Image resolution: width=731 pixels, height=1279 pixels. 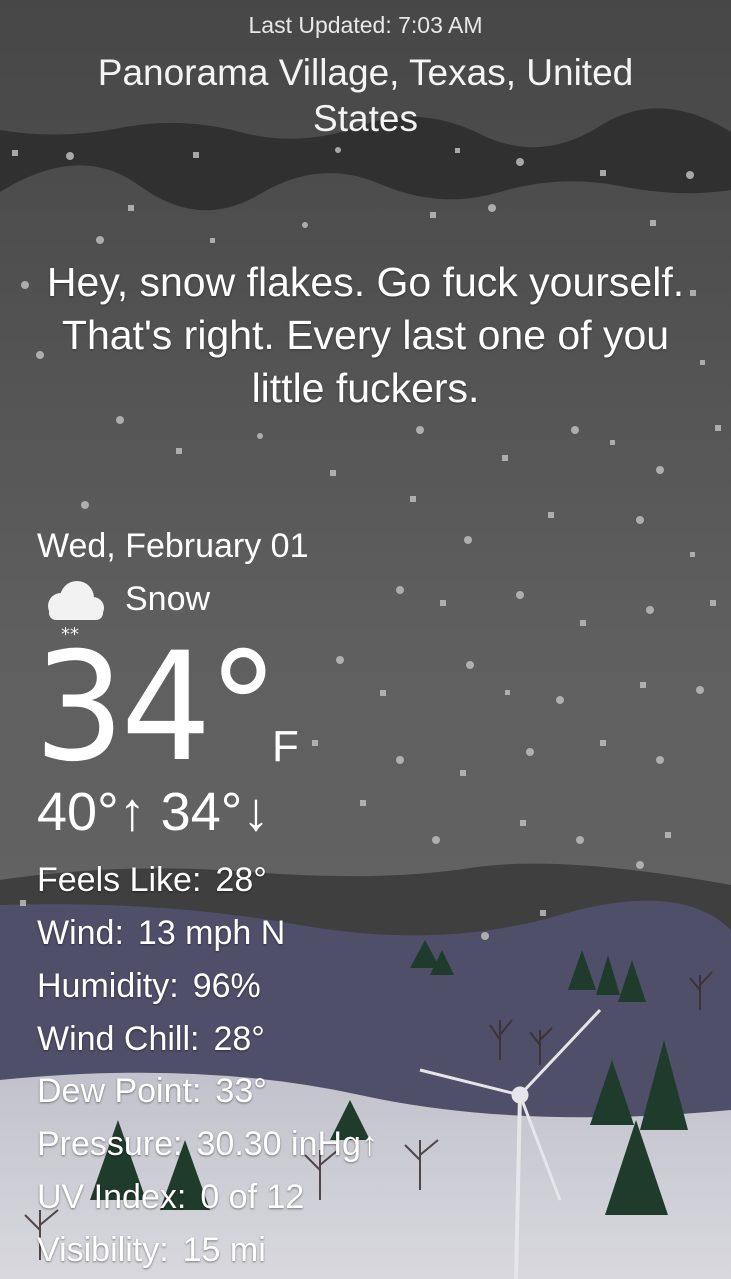 I want to click on condition-label: Snow, so click(x=168, y=599).